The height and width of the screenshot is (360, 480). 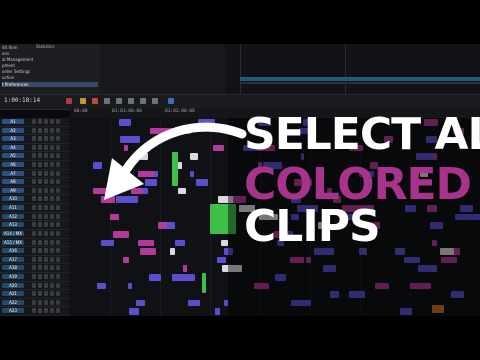 I want to click on menu-item: pment, so click(x=8, y=65).